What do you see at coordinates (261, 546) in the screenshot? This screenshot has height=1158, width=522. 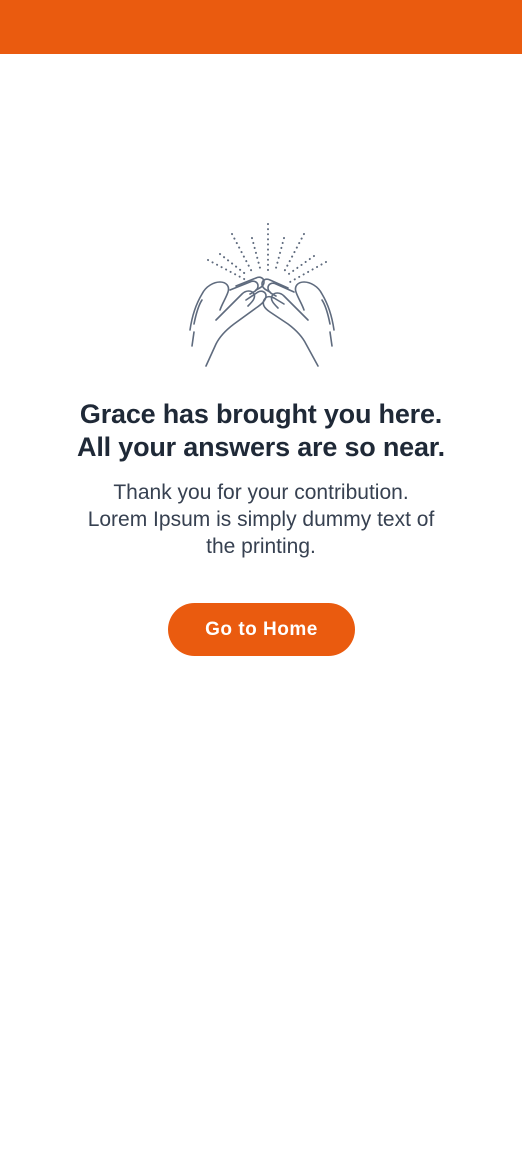 I see `message-line-3: the printing.` at bounding box center [261, 546].